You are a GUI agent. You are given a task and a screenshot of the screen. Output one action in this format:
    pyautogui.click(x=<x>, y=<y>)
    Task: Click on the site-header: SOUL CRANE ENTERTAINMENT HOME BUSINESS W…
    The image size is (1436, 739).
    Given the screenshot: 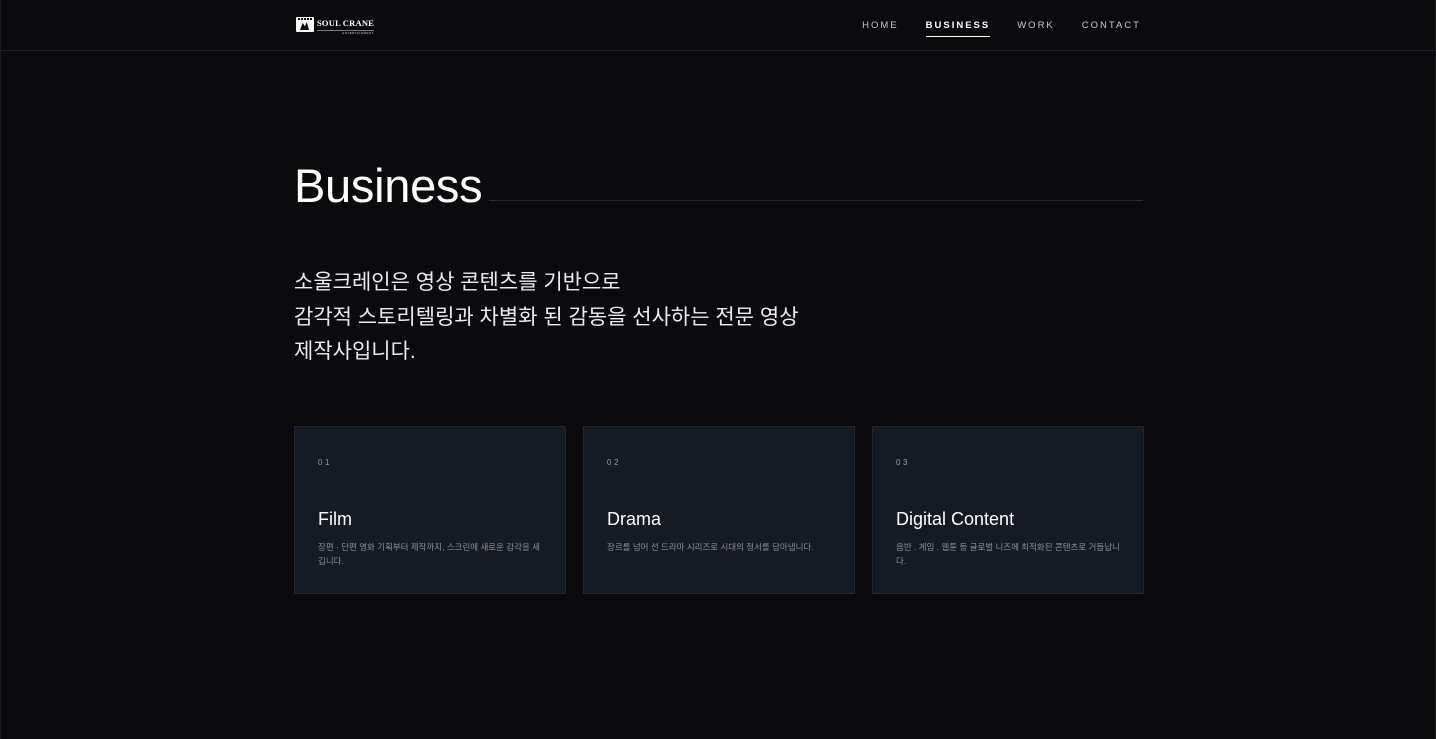 What is the action you would take?
    pyautogui.click(x=718, y=25)
    